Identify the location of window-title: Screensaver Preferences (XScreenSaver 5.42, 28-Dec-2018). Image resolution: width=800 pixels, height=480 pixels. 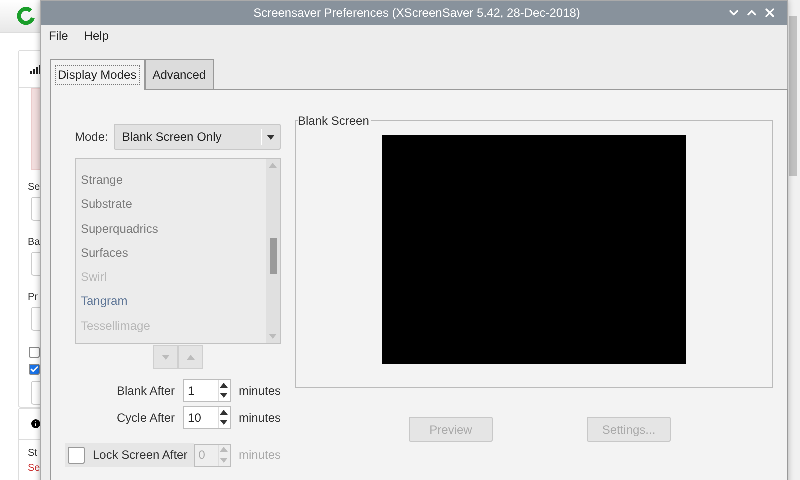
(417, 13).